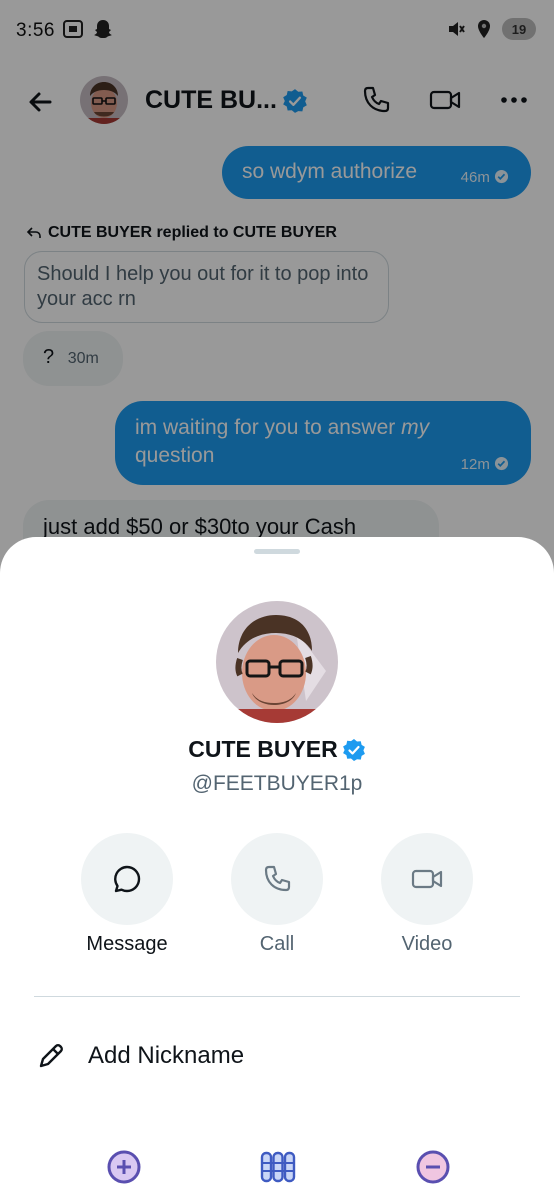 The height and width of the screenshot is (1200, 554). What do you see at coordinates (330, 171) in the screenshot?
I see `message-text: so wdym authorize` at bounding box center [330, 171].